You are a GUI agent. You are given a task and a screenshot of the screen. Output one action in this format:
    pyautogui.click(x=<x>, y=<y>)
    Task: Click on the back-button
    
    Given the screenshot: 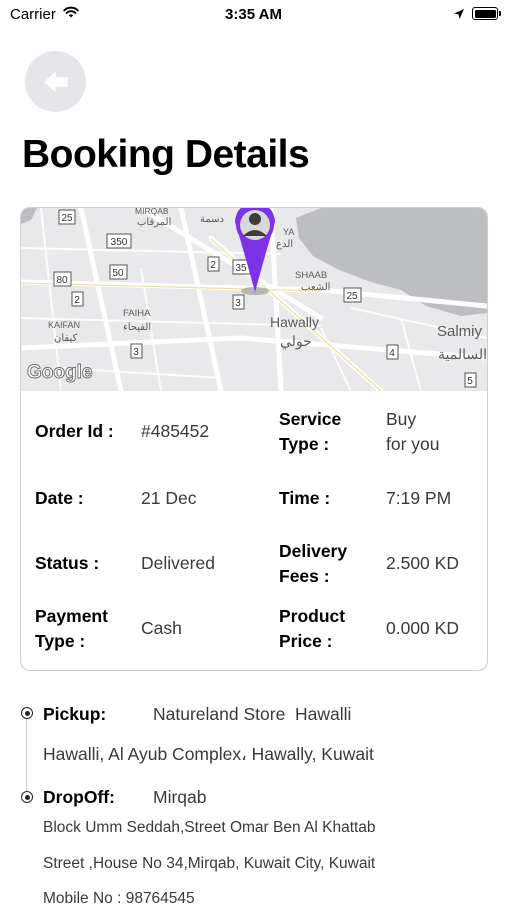 What is the action you would take?
    pyautogui.click(x=55, y=81)
    